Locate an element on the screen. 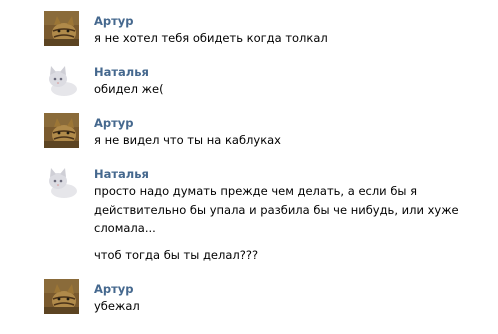 This screenshot has width=498, height=334. message-text: я не видел что ты на каблуках is located at coordinates (187, 140).